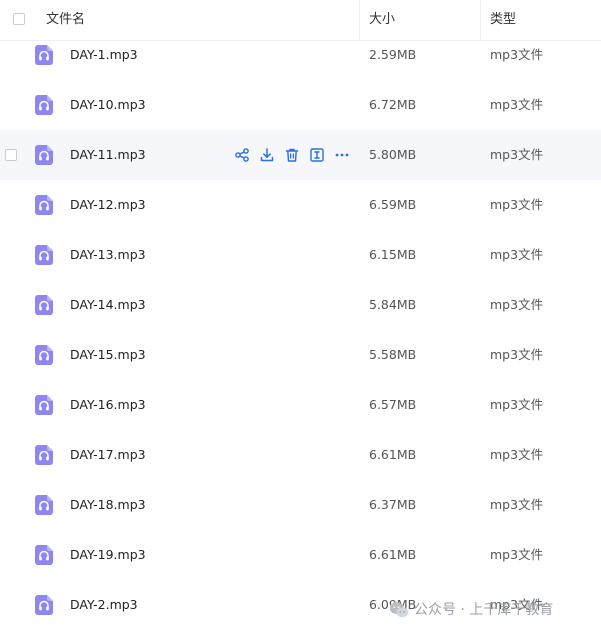  Describe the element at coordinates (19, 19) in the screenshot. I see `select-all-checkbox` at that location.